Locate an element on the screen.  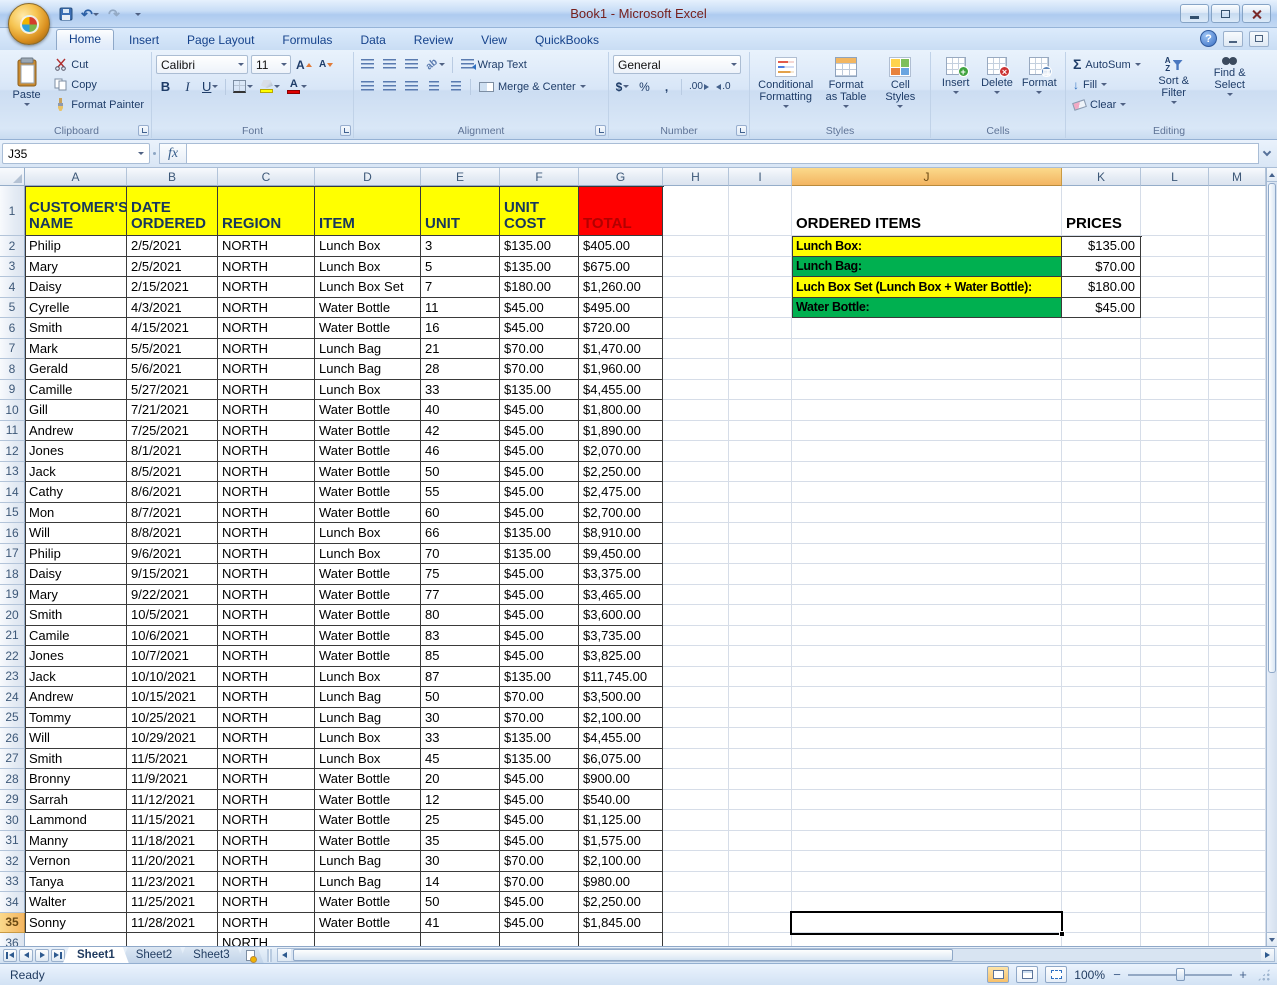
cell-E36 is located at coordinates (460, 939).